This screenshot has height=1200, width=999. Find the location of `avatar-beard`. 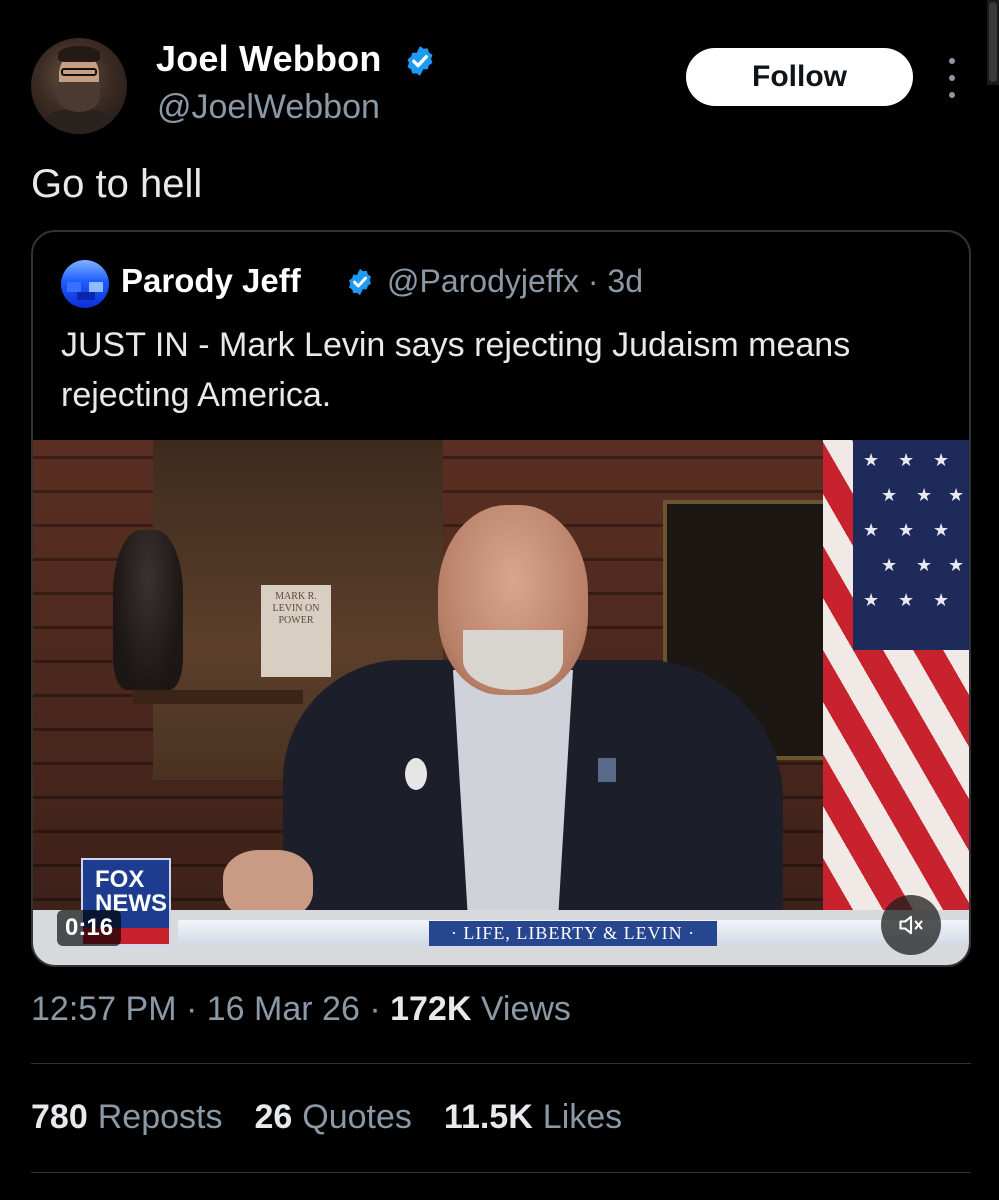

avatar-beard is located at coordinates (79, 97).